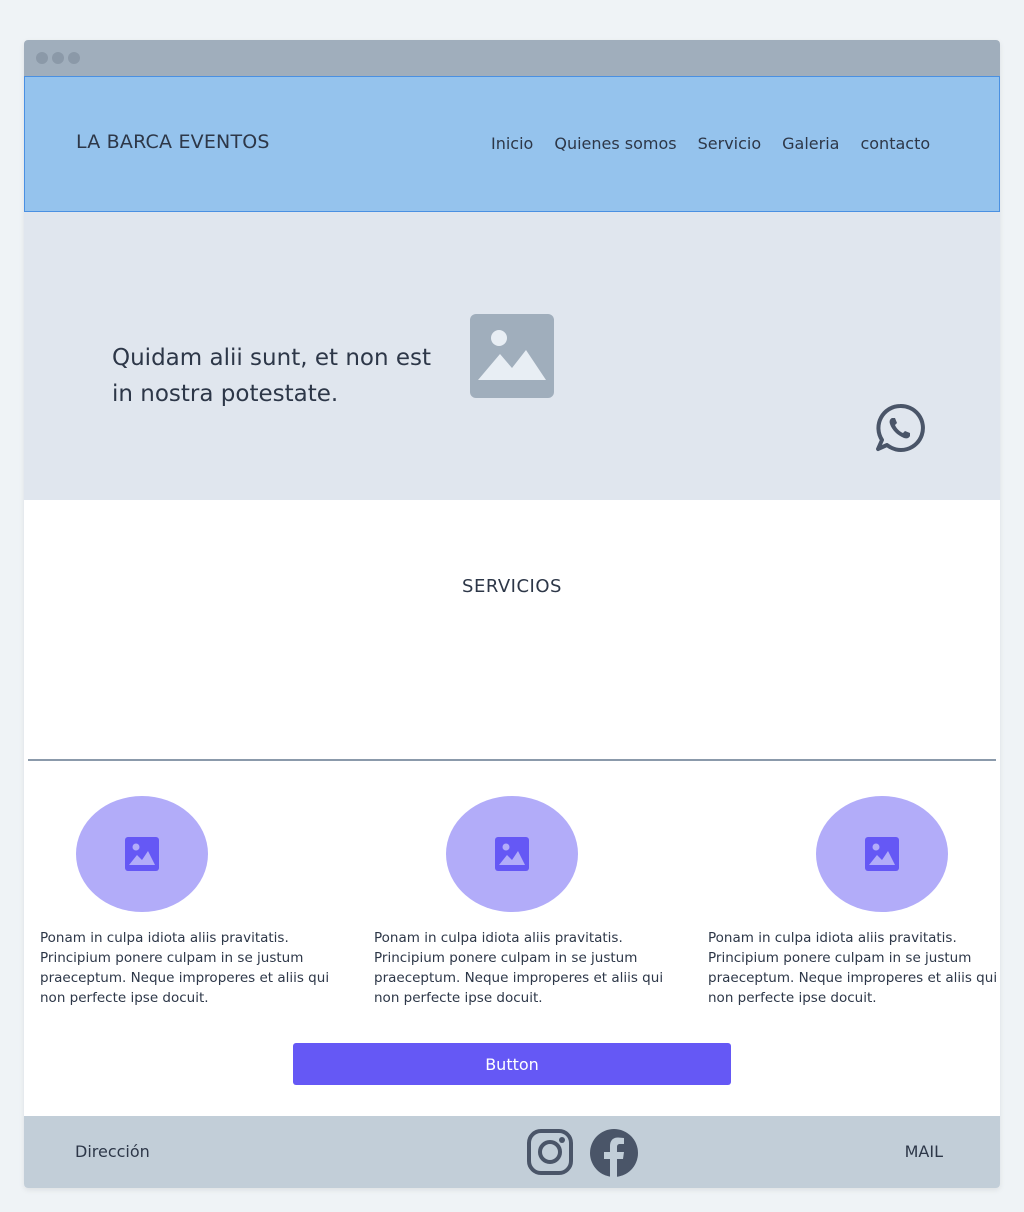  What do you see at coordinates (900, 428) in the screenshot?
I see `whatsapp-icon` at bounding box center [900, 428].